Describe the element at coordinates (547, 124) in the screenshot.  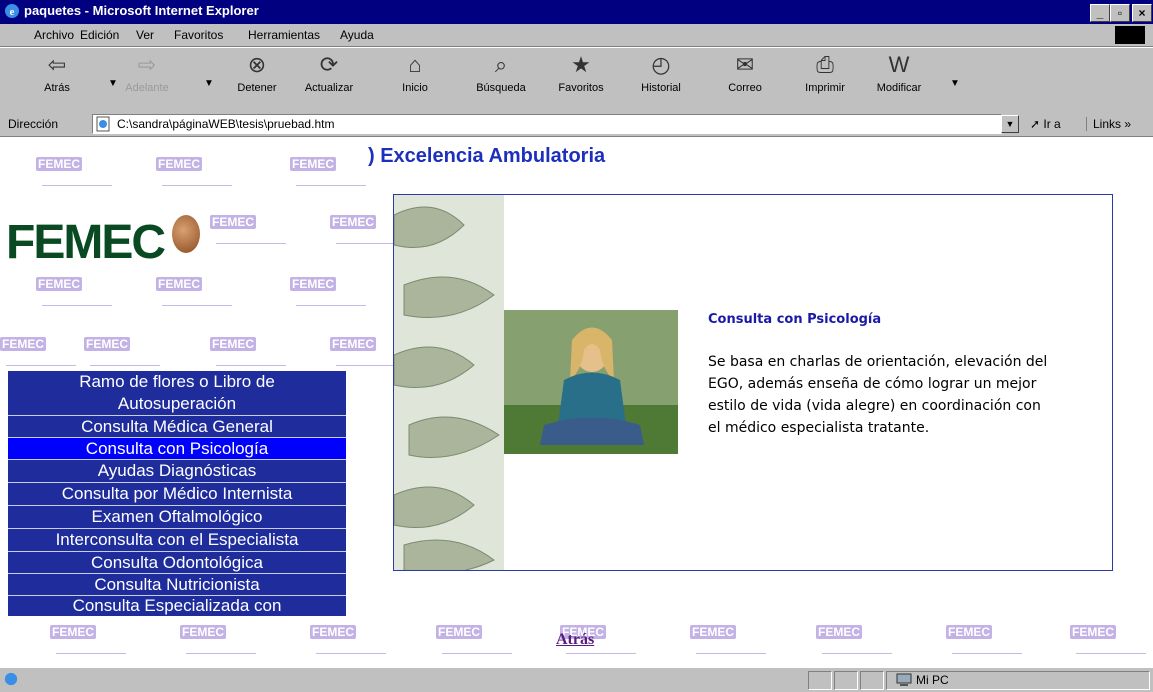
I see `address-input: C:\sandra\páginaWEB\tesis\pruebad.htm` at that location.